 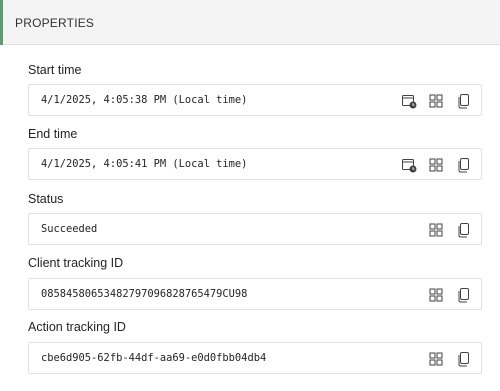 I want to click on field-action-tracking-id: cbe6d905-62fb-44df-aa69-e0d0fbb04db4, so click(x=255, y=358).